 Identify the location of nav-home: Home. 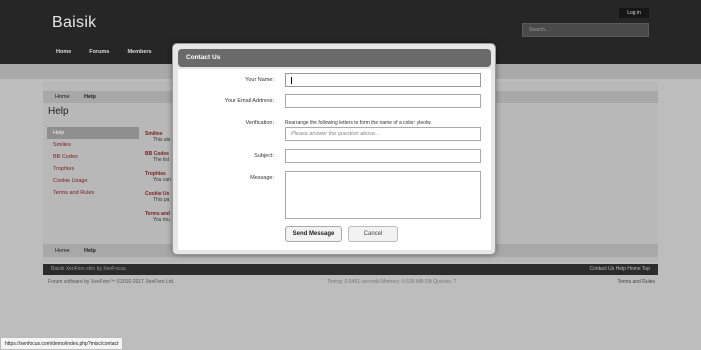
(63, 52).